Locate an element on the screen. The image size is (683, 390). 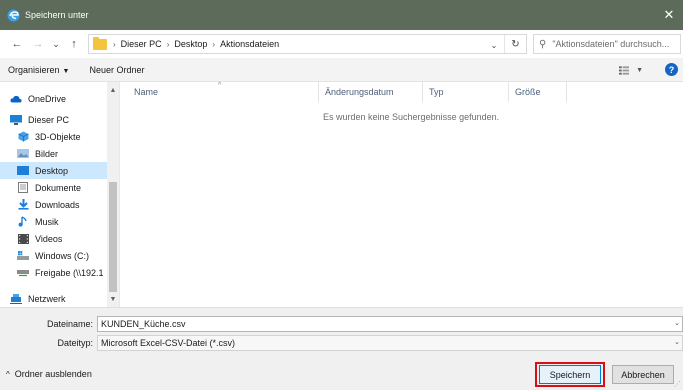
network-icon is located at coordinates (16, 298).